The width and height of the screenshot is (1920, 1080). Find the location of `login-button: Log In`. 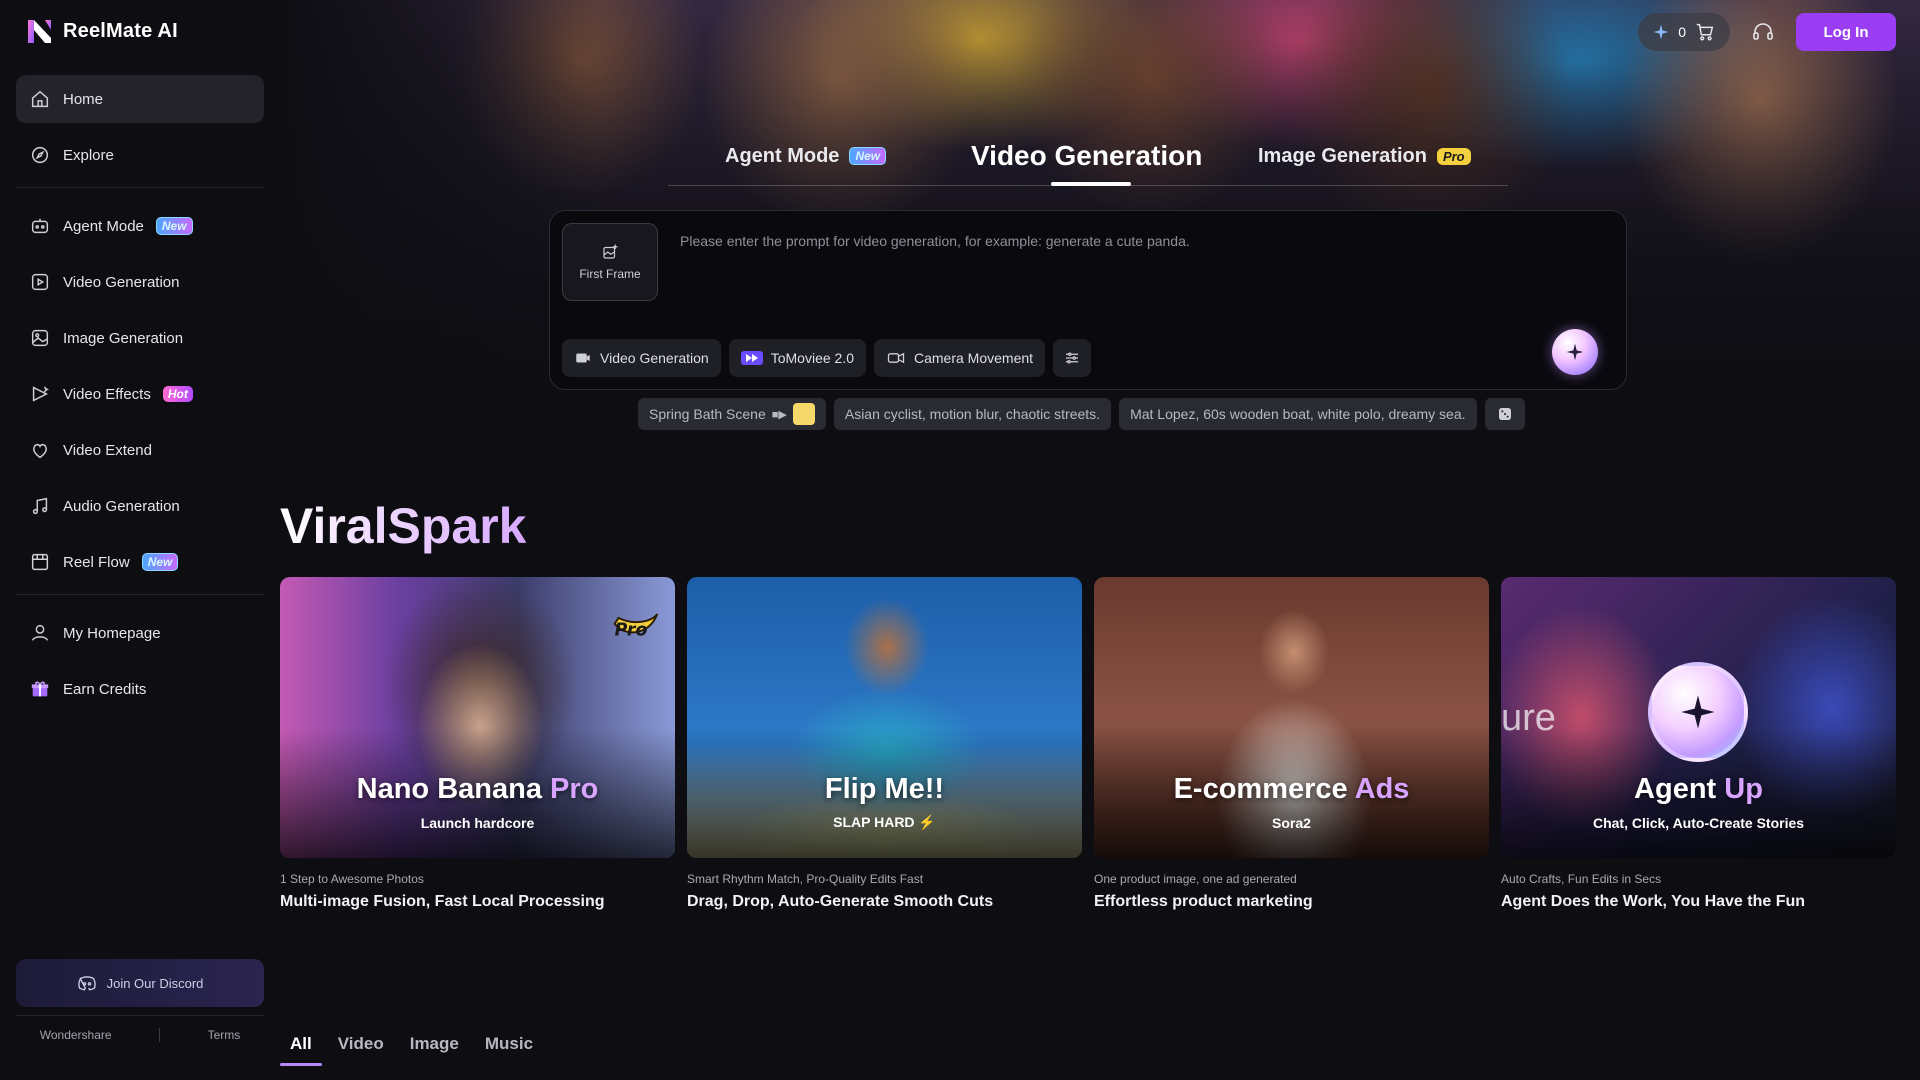

login-button: Log In is located at coordinates (1846, 32).